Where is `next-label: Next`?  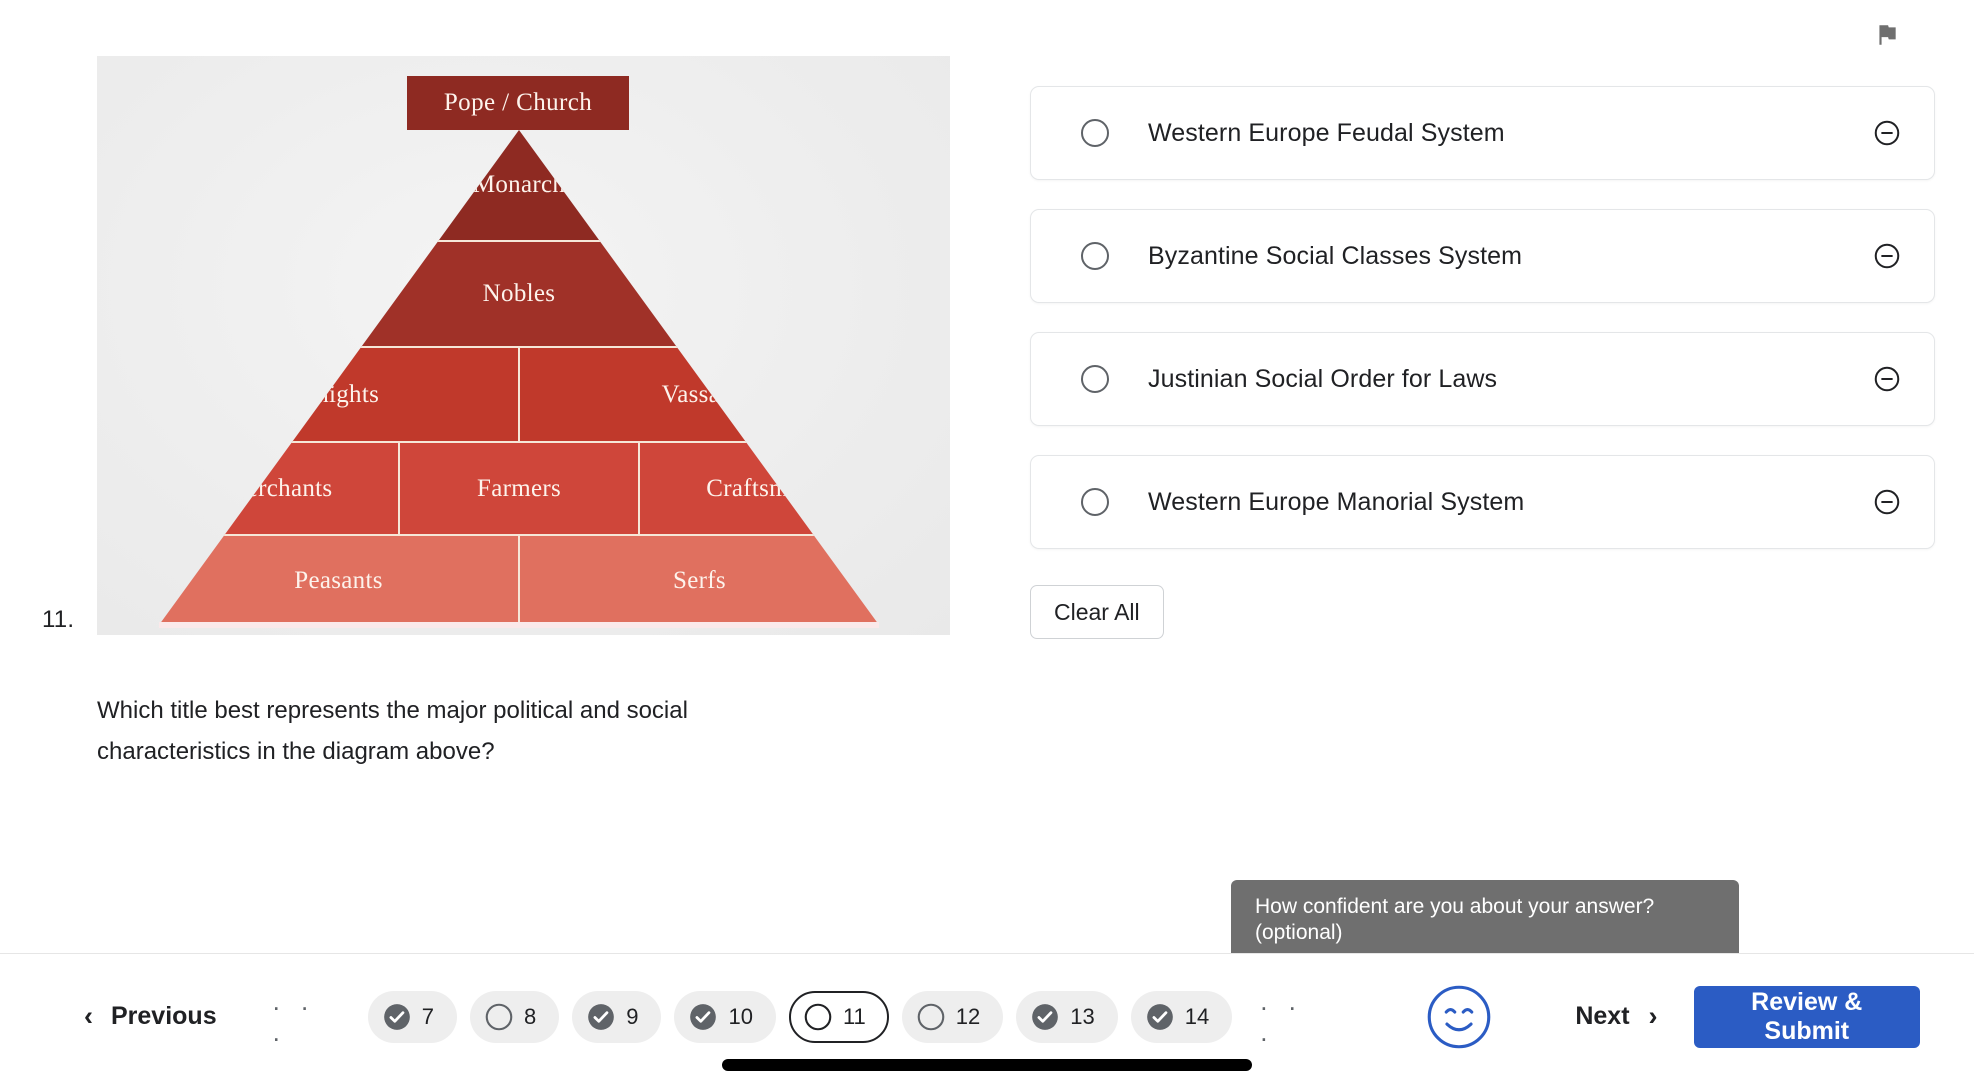 next-label: Next is located at coordinates (1602, 1016).